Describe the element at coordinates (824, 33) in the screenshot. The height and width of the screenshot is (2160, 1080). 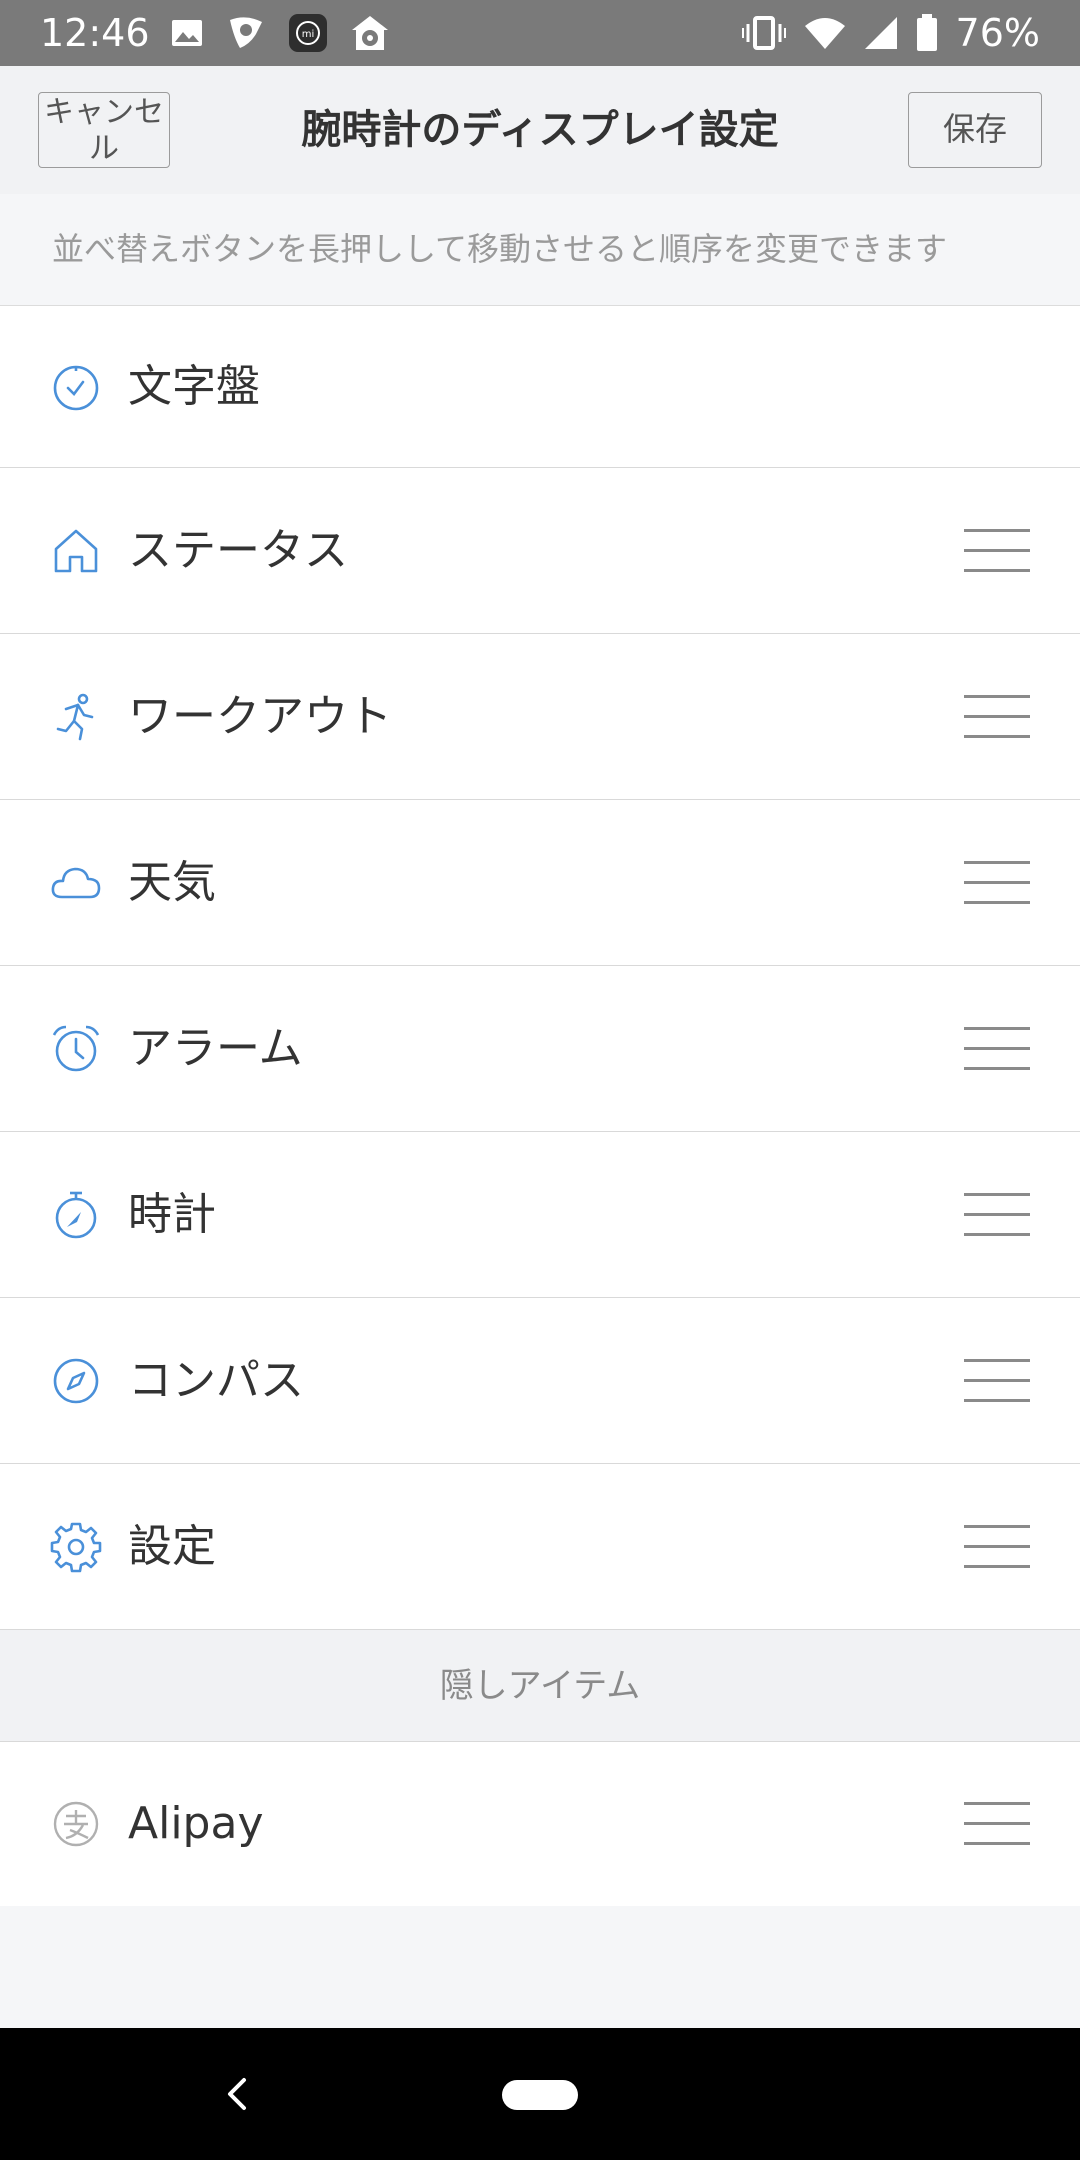
I see `wifi-icon` at that location.